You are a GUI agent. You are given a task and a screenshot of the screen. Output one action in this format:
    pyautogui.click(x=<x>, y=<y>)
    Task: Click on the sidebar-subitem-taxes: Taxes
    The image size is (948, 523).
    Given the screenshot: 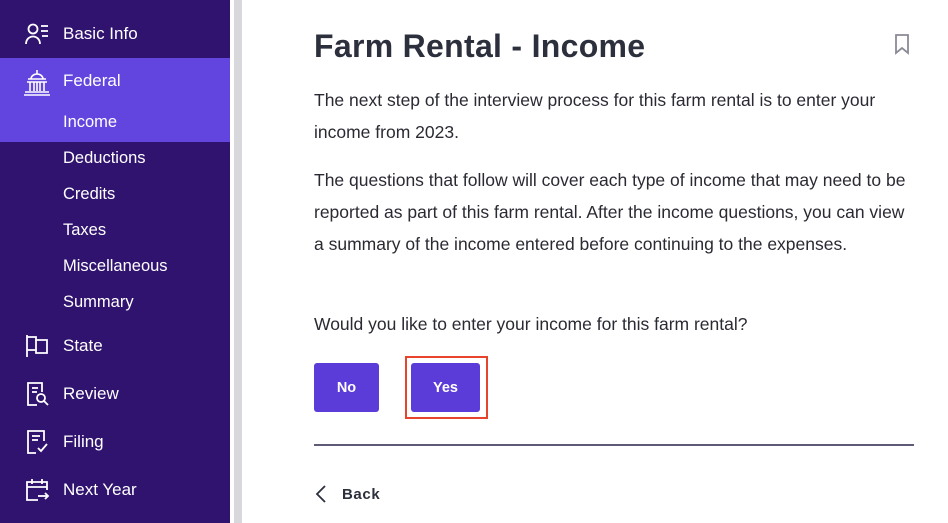 What is the action you would take?
    pyautogui.click(x=115, y=232)
    